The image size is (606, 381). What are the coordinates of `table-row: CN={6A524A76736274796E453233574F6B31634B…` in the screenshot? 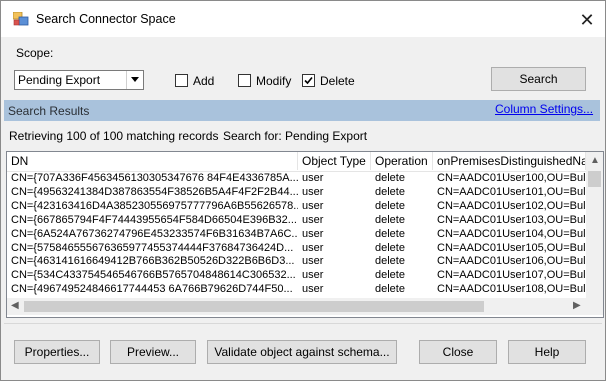 It's located at (297, 235).